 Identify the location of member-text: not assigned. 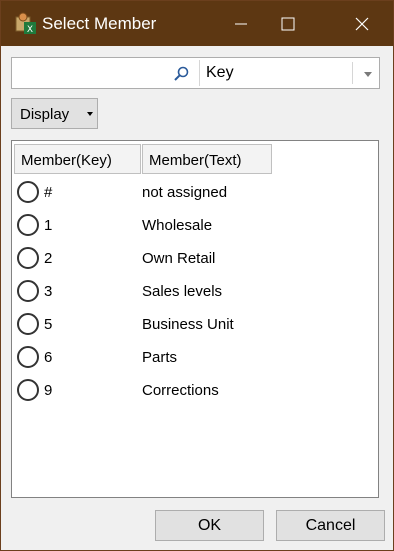
(185, 192).